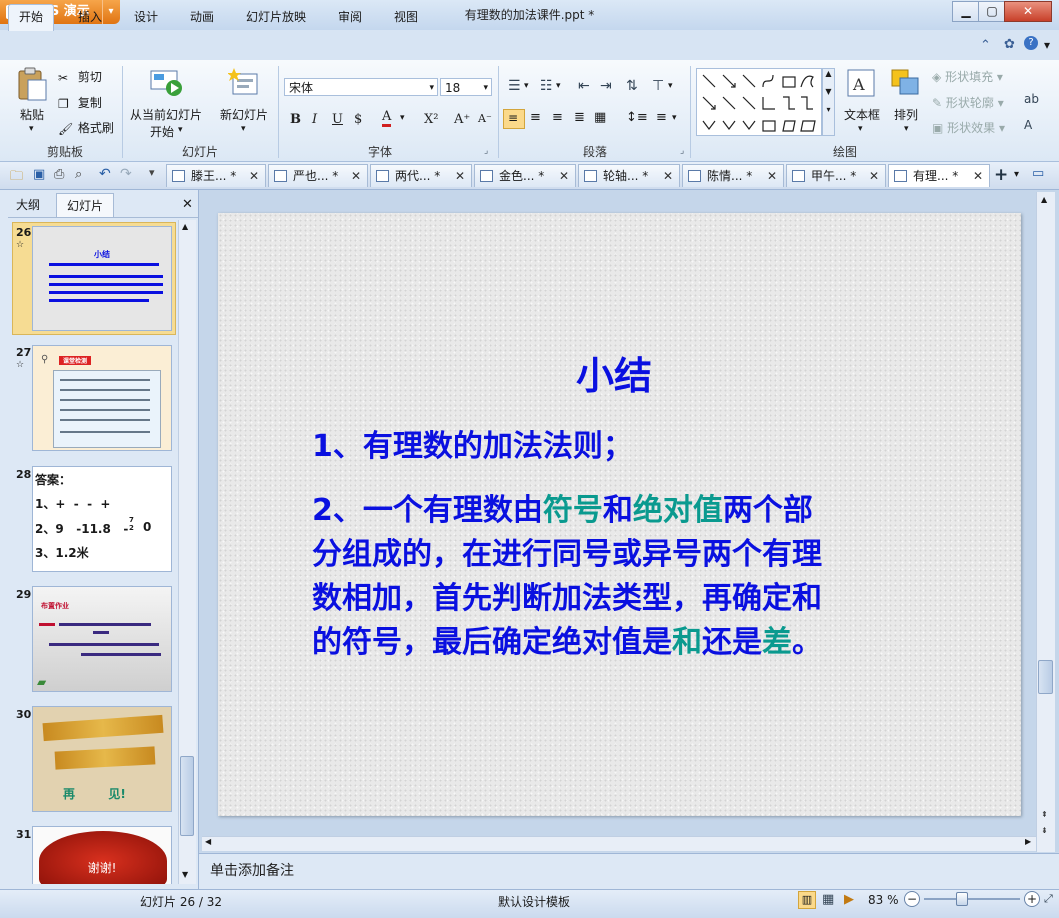 This screenshot has width=1059, height=918. Describe the element at coordinates (1028, 11) in the screenshot. I see `close-button: ✕` at that location.